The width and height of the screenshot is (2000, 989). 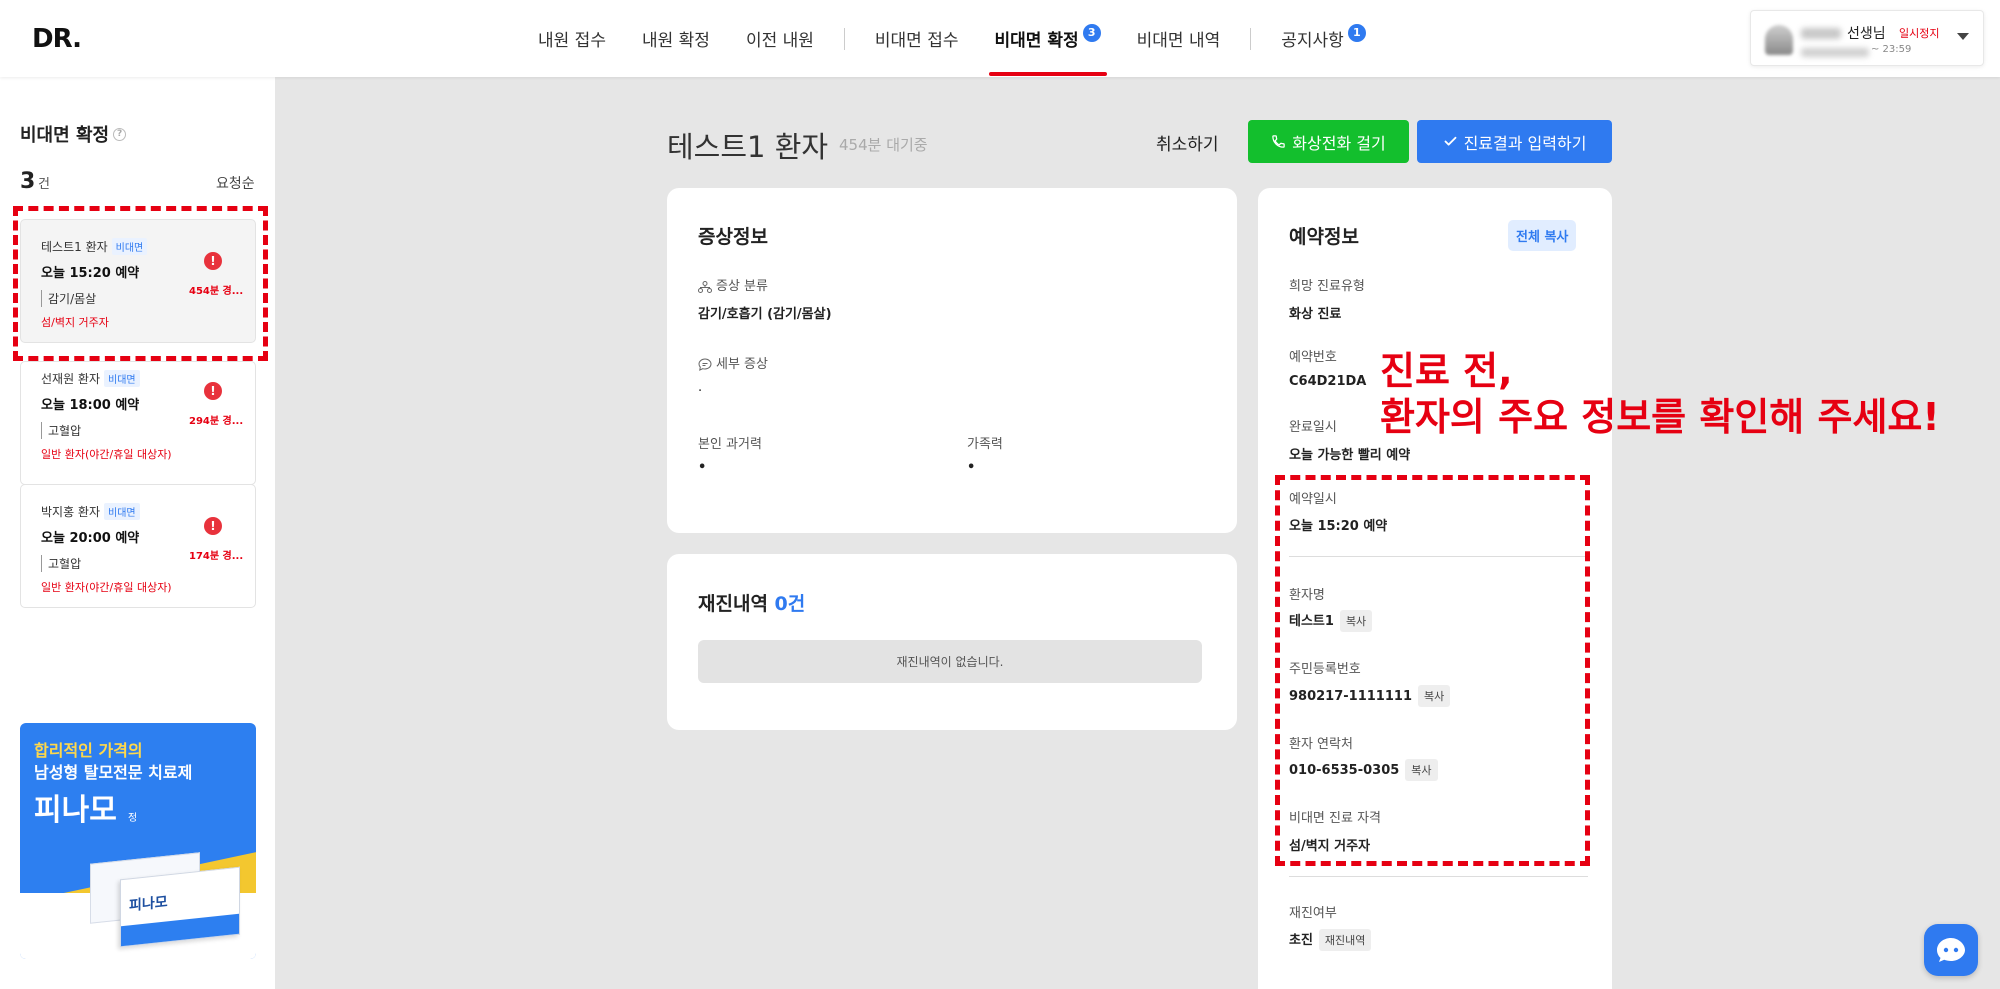 I want to click on family-history-value: •, so click(x=971, y=467).